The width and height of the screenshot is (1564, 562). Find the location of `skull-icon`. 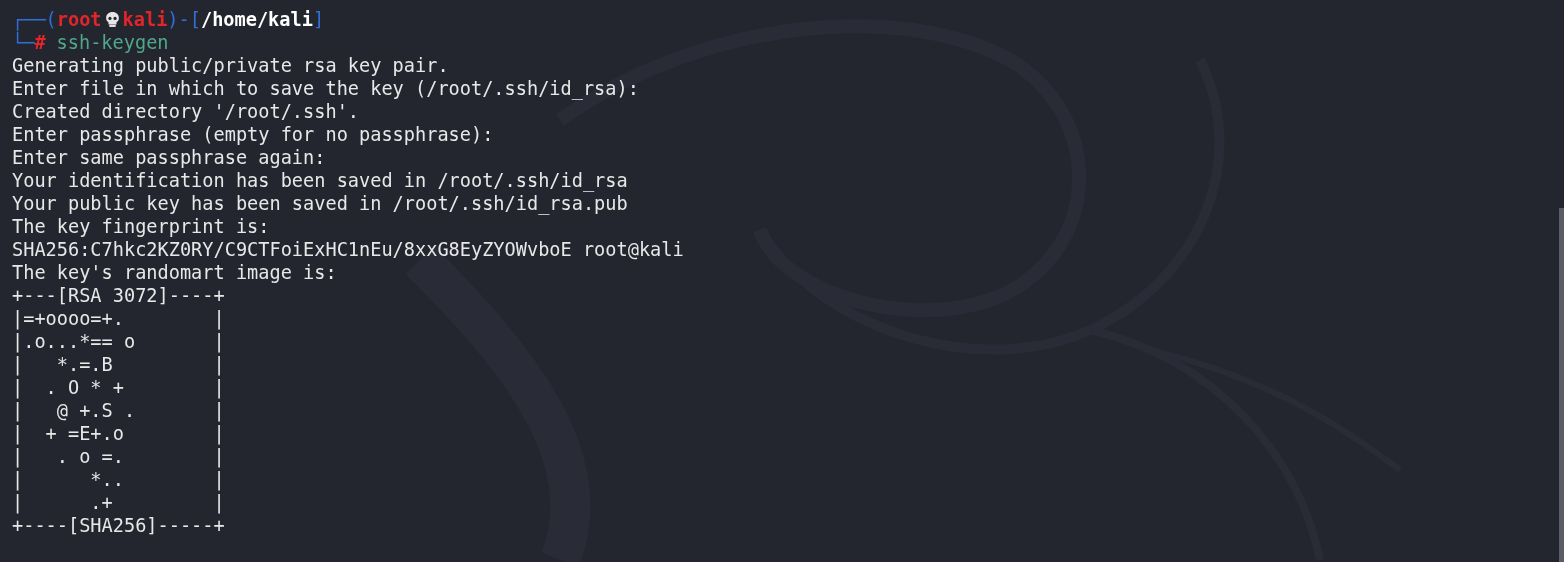

skull-icon is located at coordinates (112, 19).